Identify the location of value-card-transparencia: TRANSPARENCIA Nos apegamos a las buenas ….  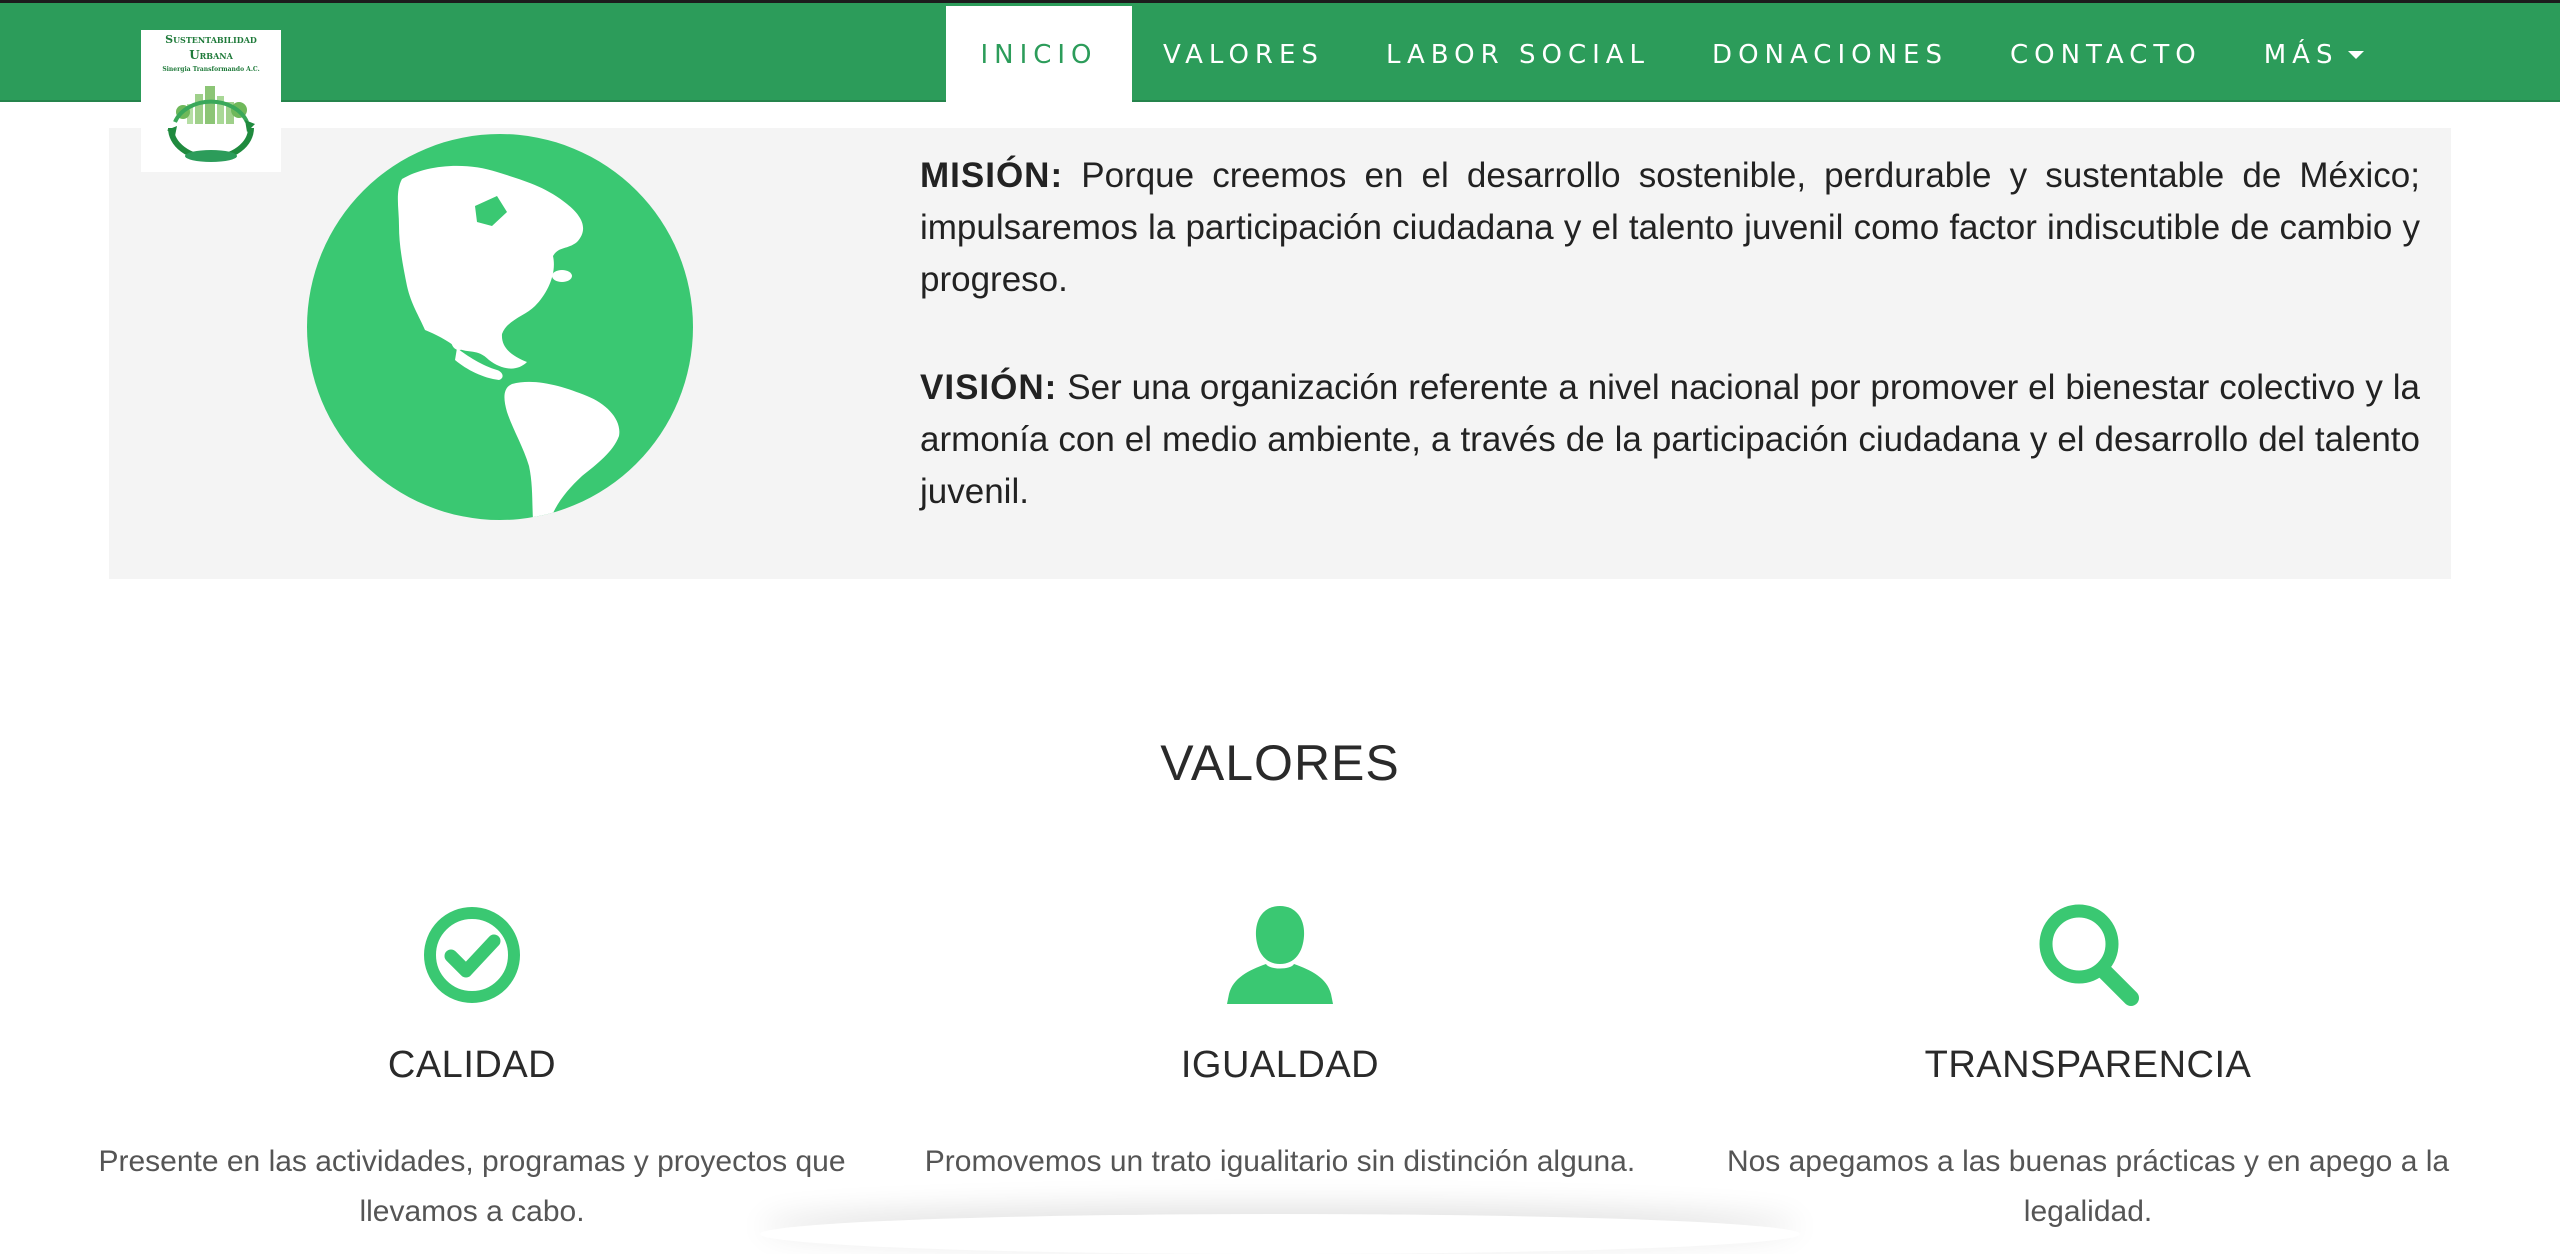
(2088, 1068).